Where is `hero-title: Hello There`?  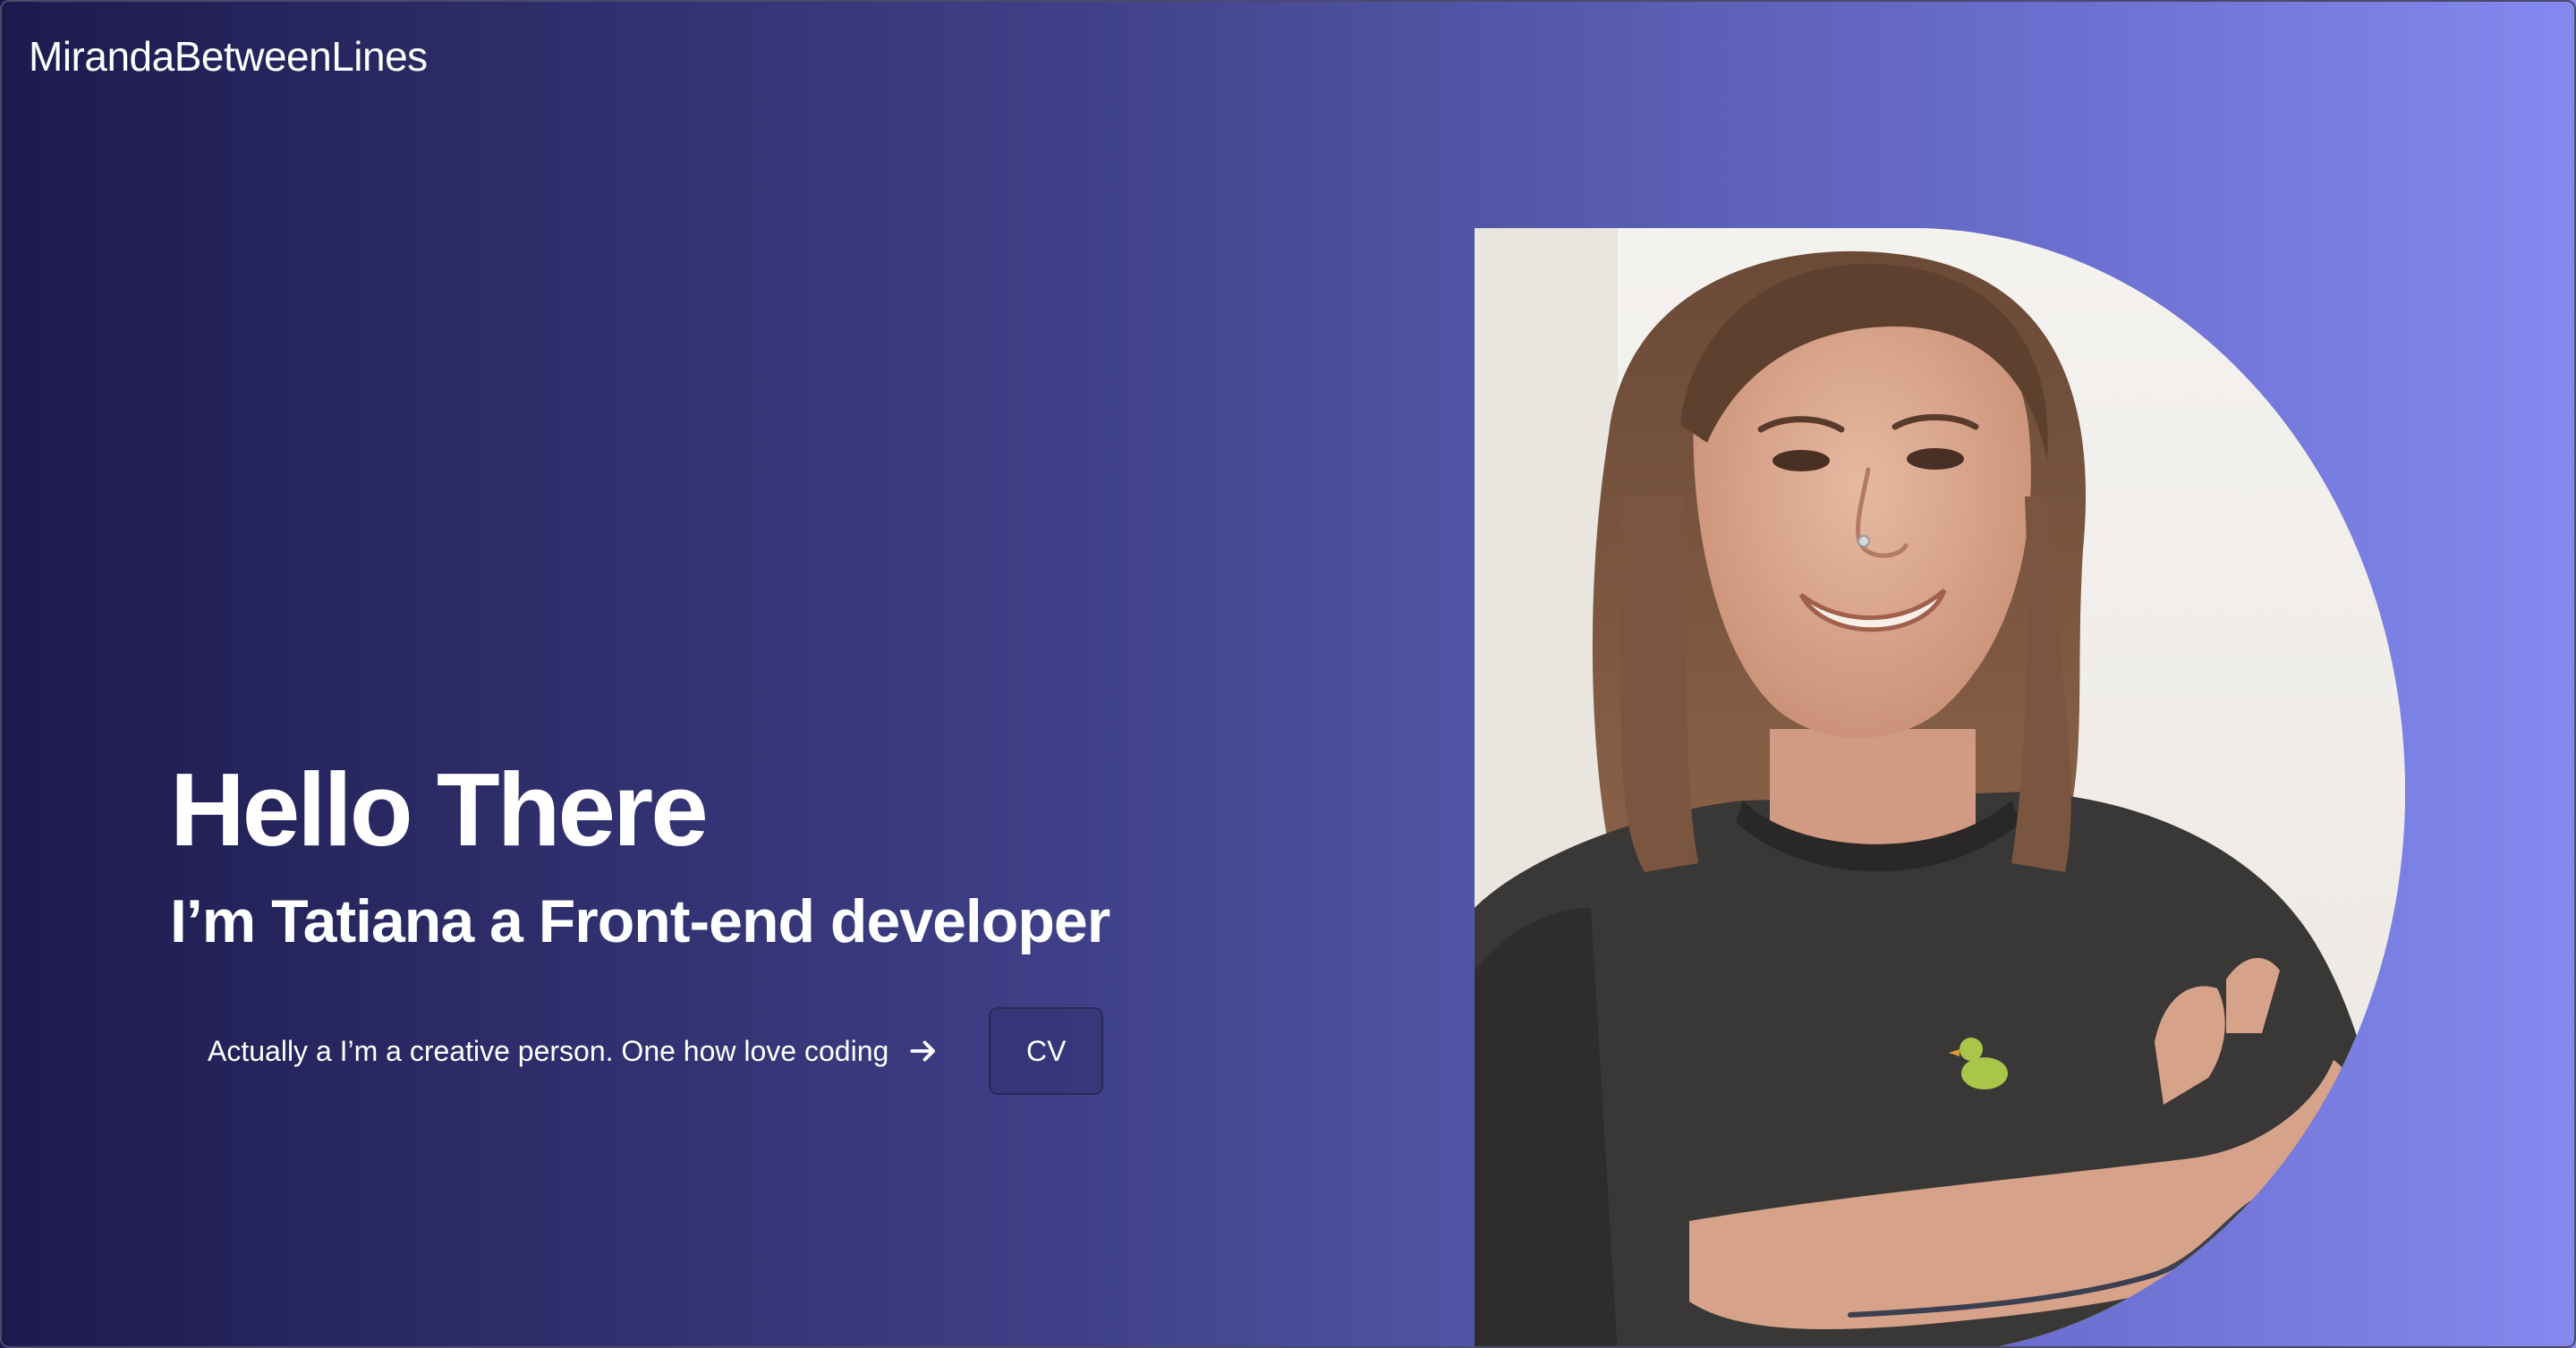
hero-title: Hello There is located at coordinates (439, 809).